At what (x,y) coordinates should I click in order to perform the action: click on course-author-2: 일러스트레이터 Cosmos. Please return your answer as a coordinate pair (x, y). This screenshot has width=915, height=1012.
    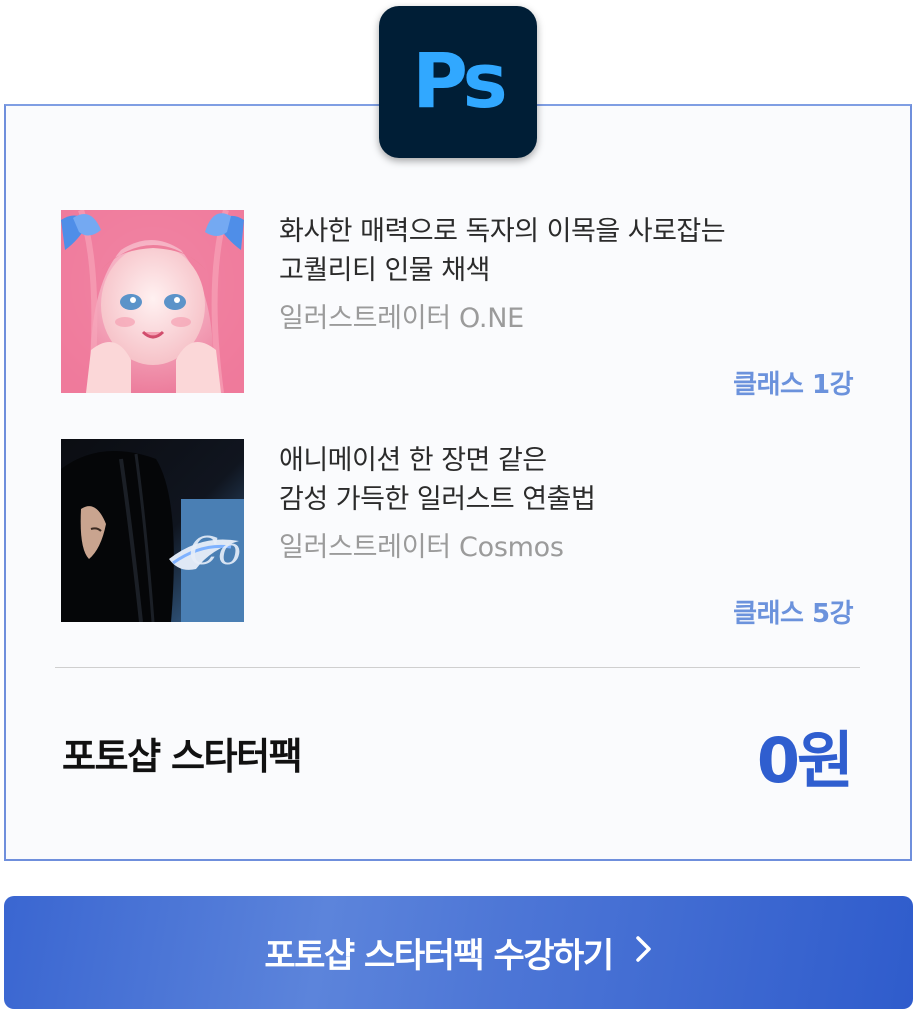
    Looking at the image, I should click on (421, 547).